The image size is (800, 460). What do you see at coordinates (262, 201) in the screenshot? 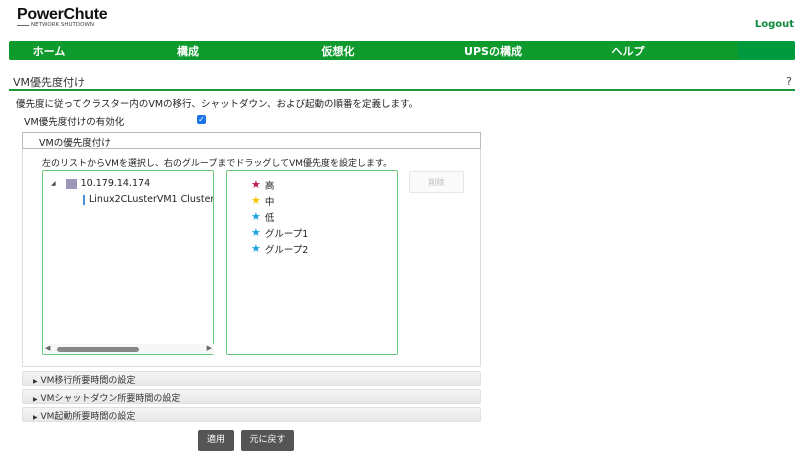
I see `group-medium: ★ 中` at bounding box center [262, 201].